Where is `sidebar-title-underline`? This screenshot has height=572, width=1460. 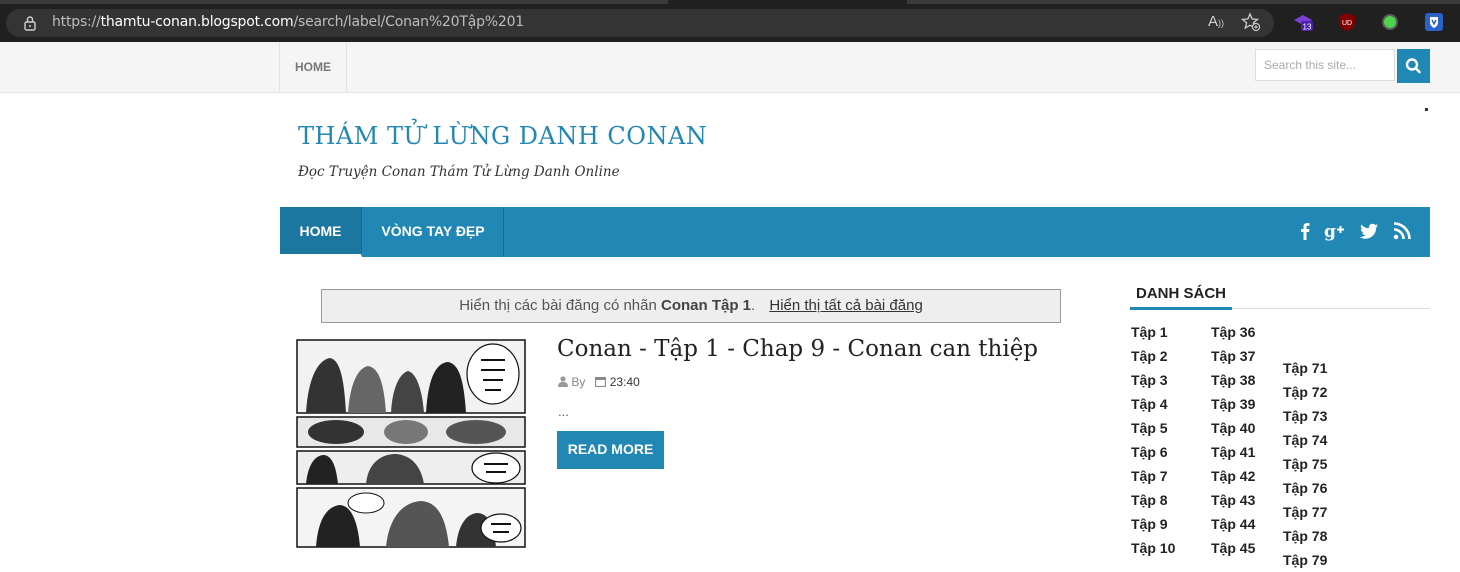
sidebar-title-underline is located at coordinates (1181, 308).